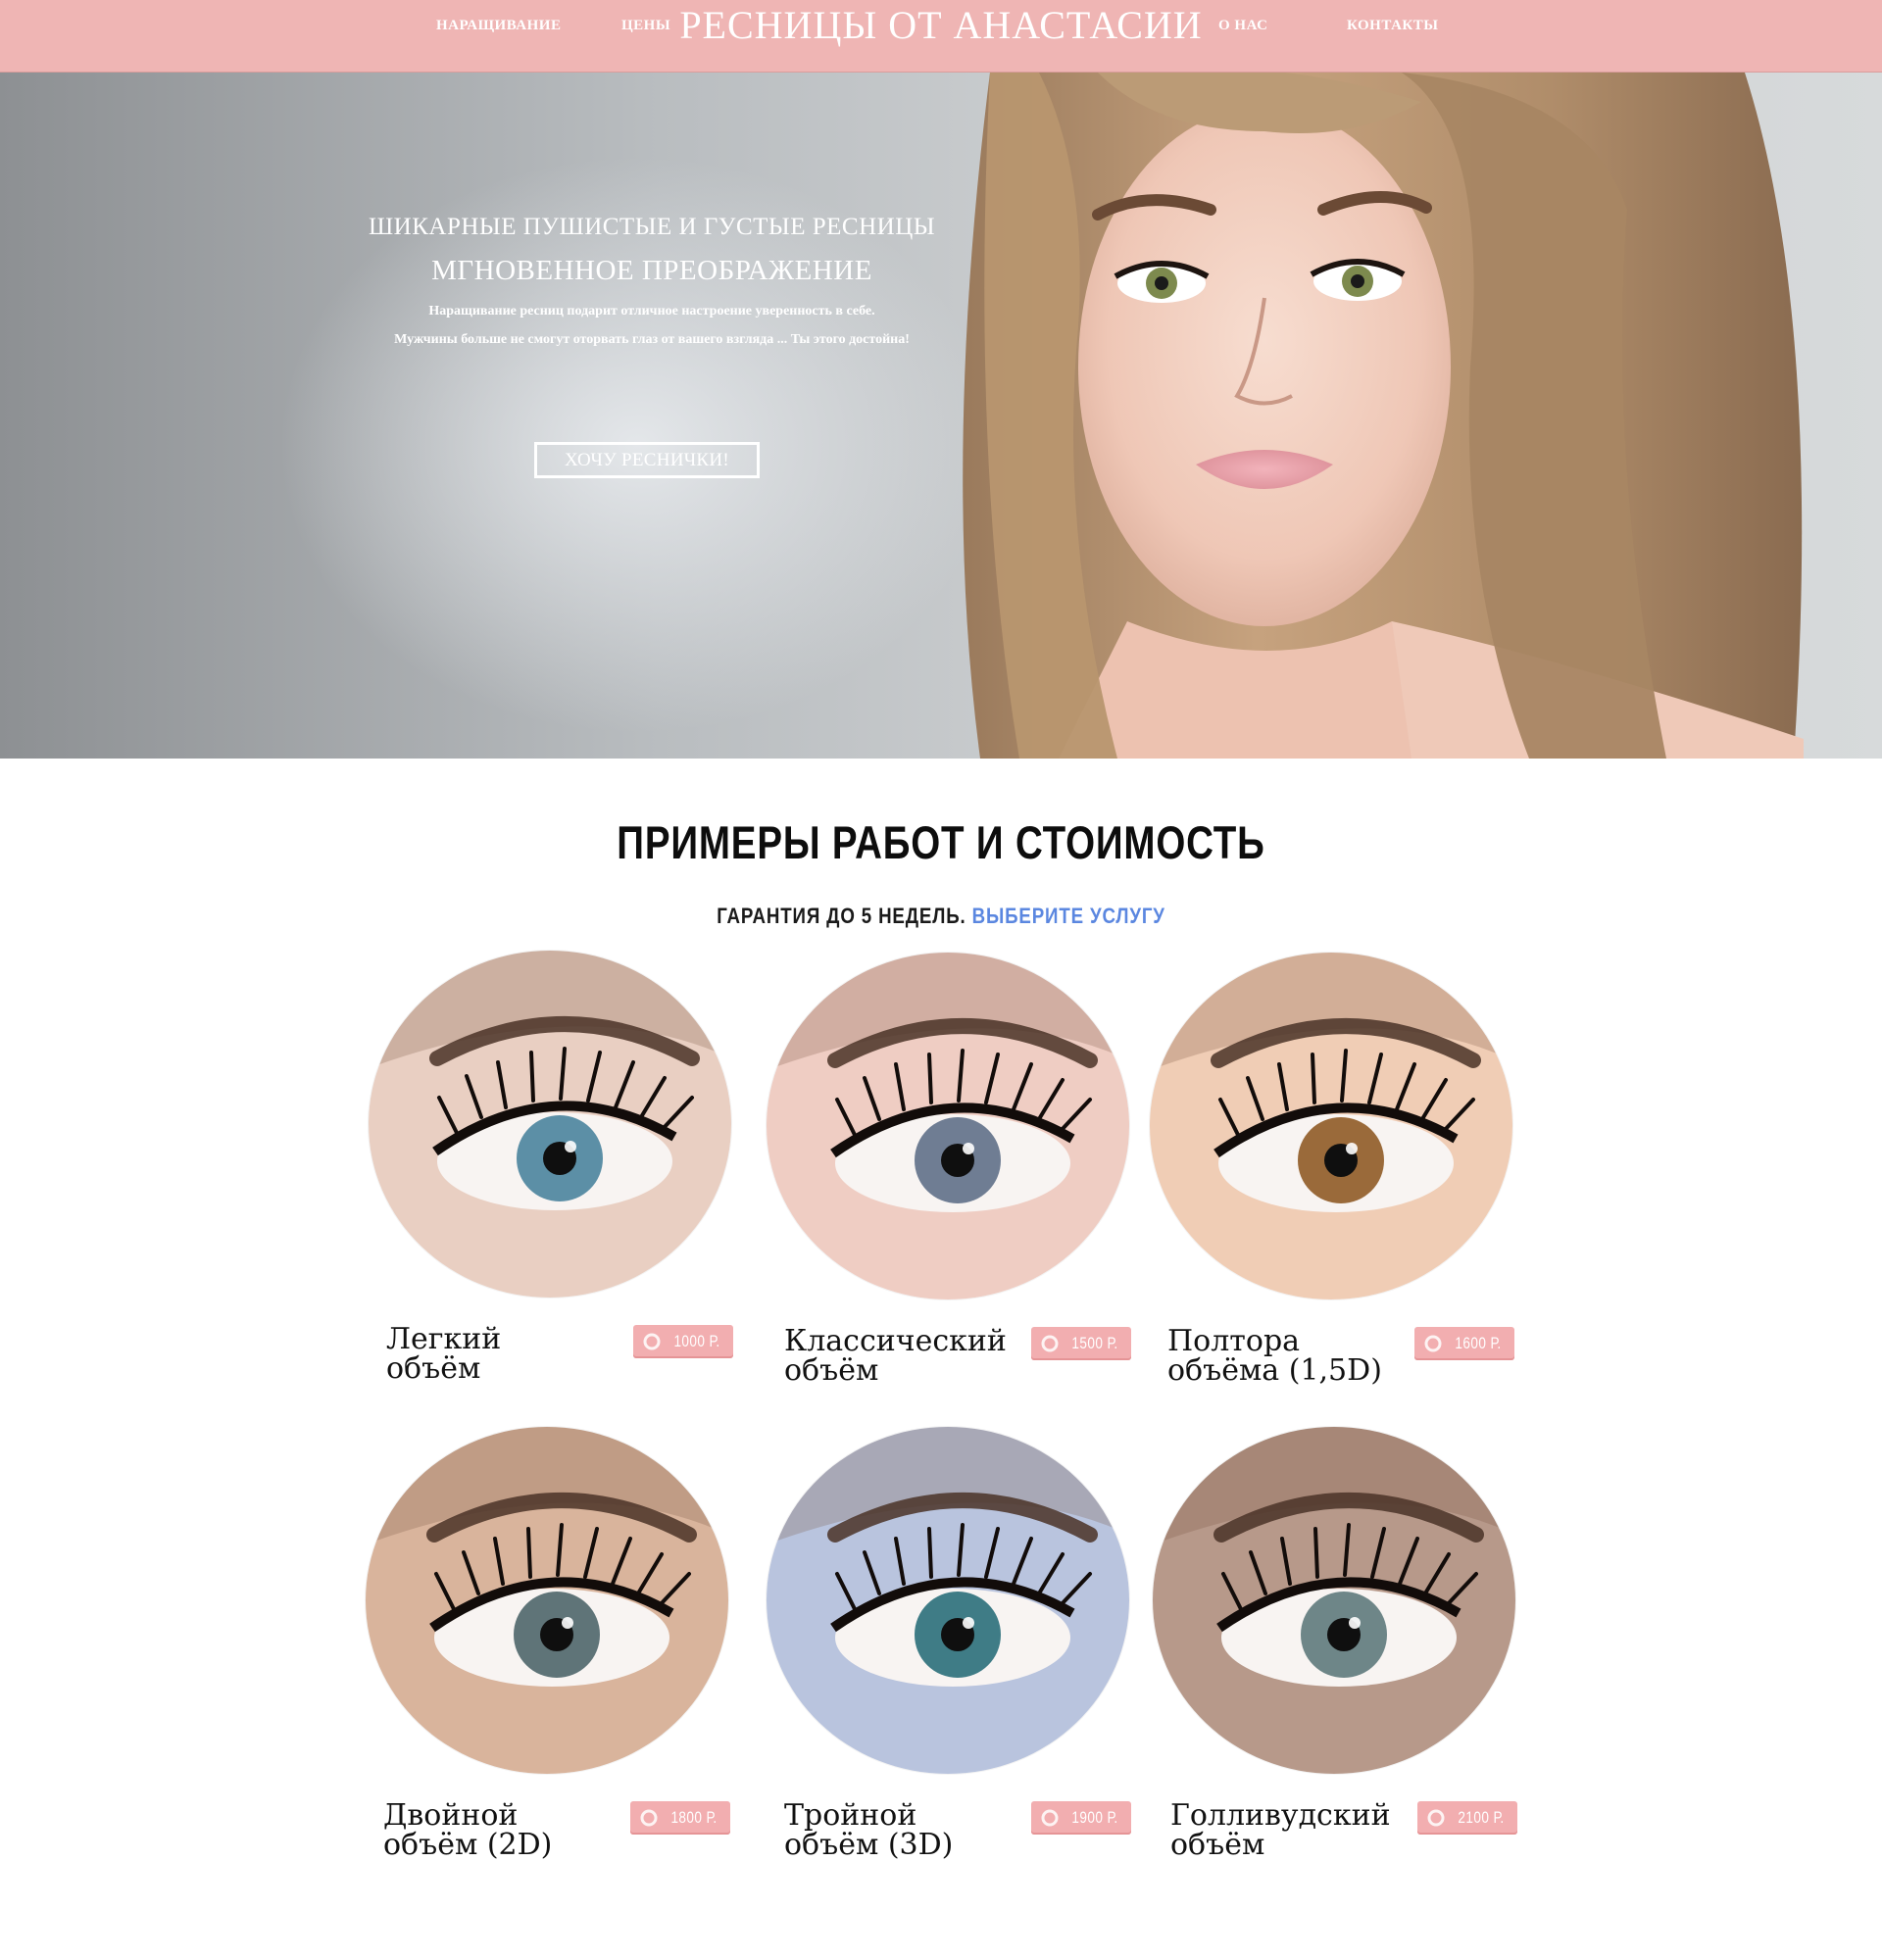 The image size is (1882, 1960). What do you see at coordinates (451, 1815) in the screenshot?
I see `service-name-line-1: Двойной` at bounding box center [451, 1815].